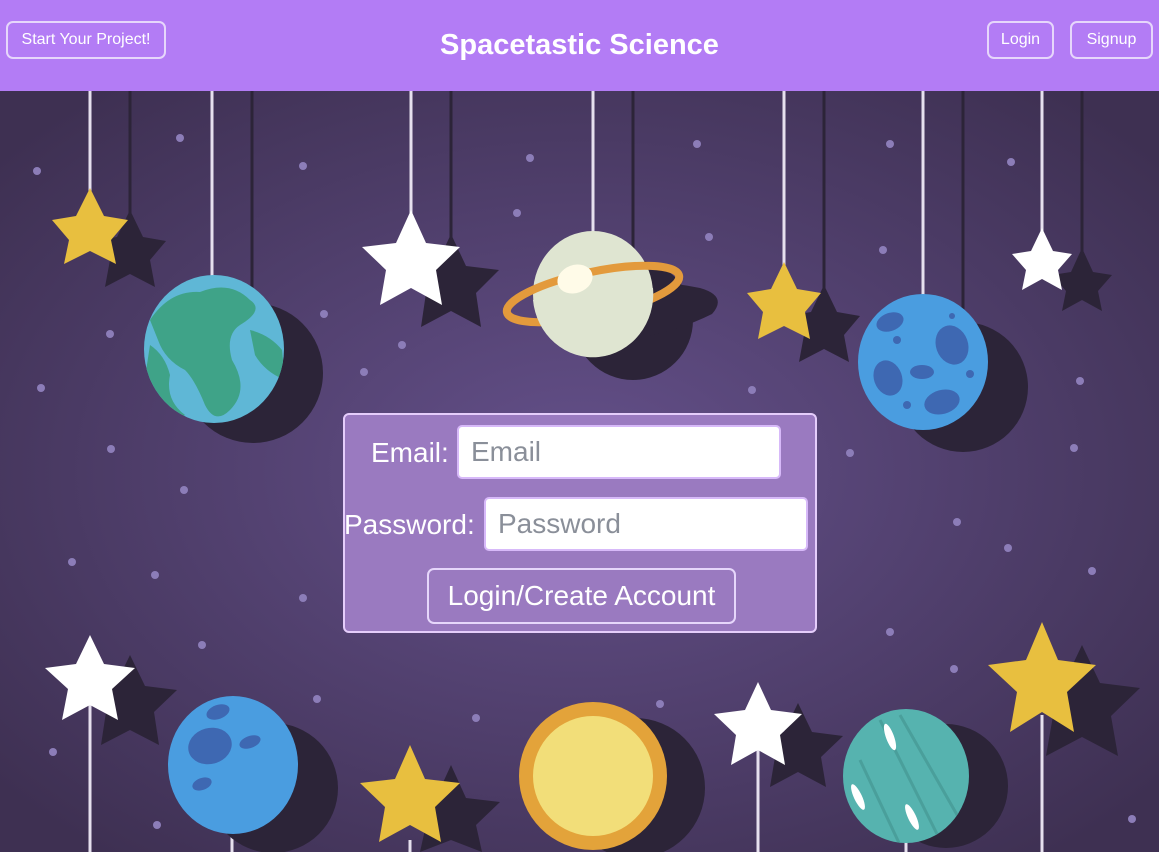 Image resolution: width=1159 pixels, height=852 pixels. I want to click on password-input, so click(646, 524).